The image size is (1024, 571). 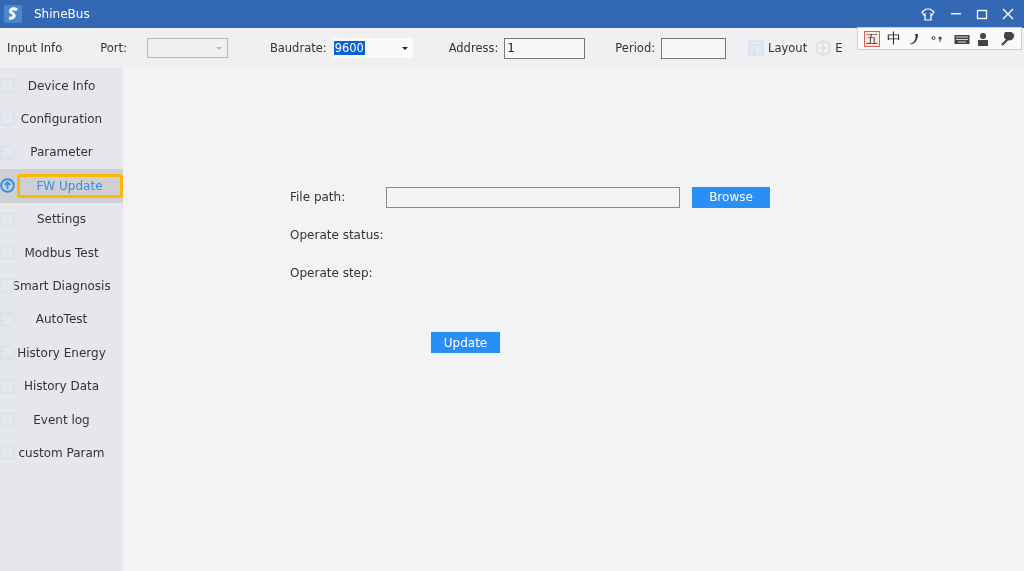 I want to click on nav-item: Configuration, so click(x=61, y=119).